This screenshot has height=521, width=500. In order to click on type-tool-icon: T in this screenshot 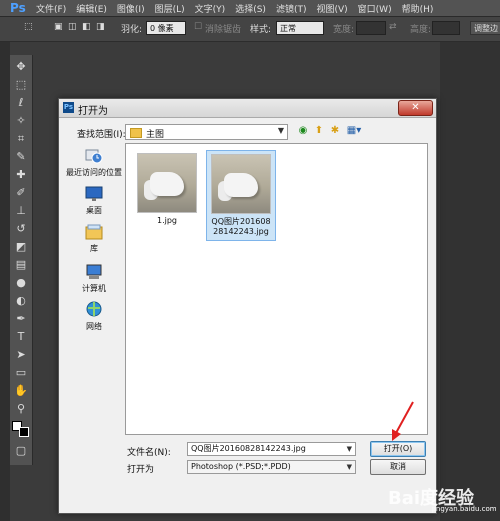, I will do `click(21, 337)`.